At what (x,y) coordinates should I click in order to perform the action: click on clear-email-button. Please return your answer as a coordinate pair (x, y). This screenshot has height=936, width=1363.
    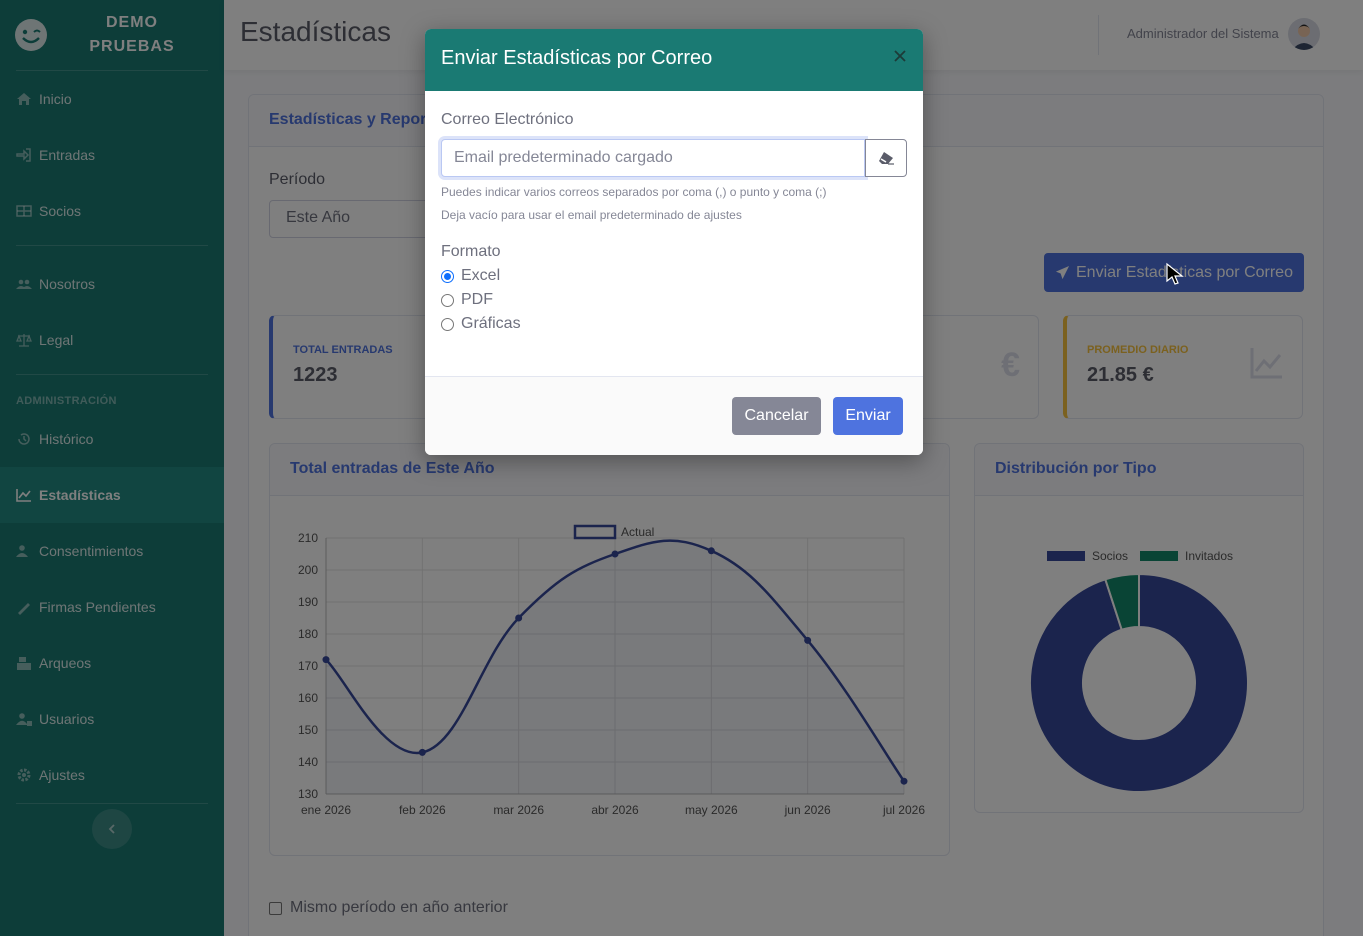
    Looking at the image, I should click on (886, 158).